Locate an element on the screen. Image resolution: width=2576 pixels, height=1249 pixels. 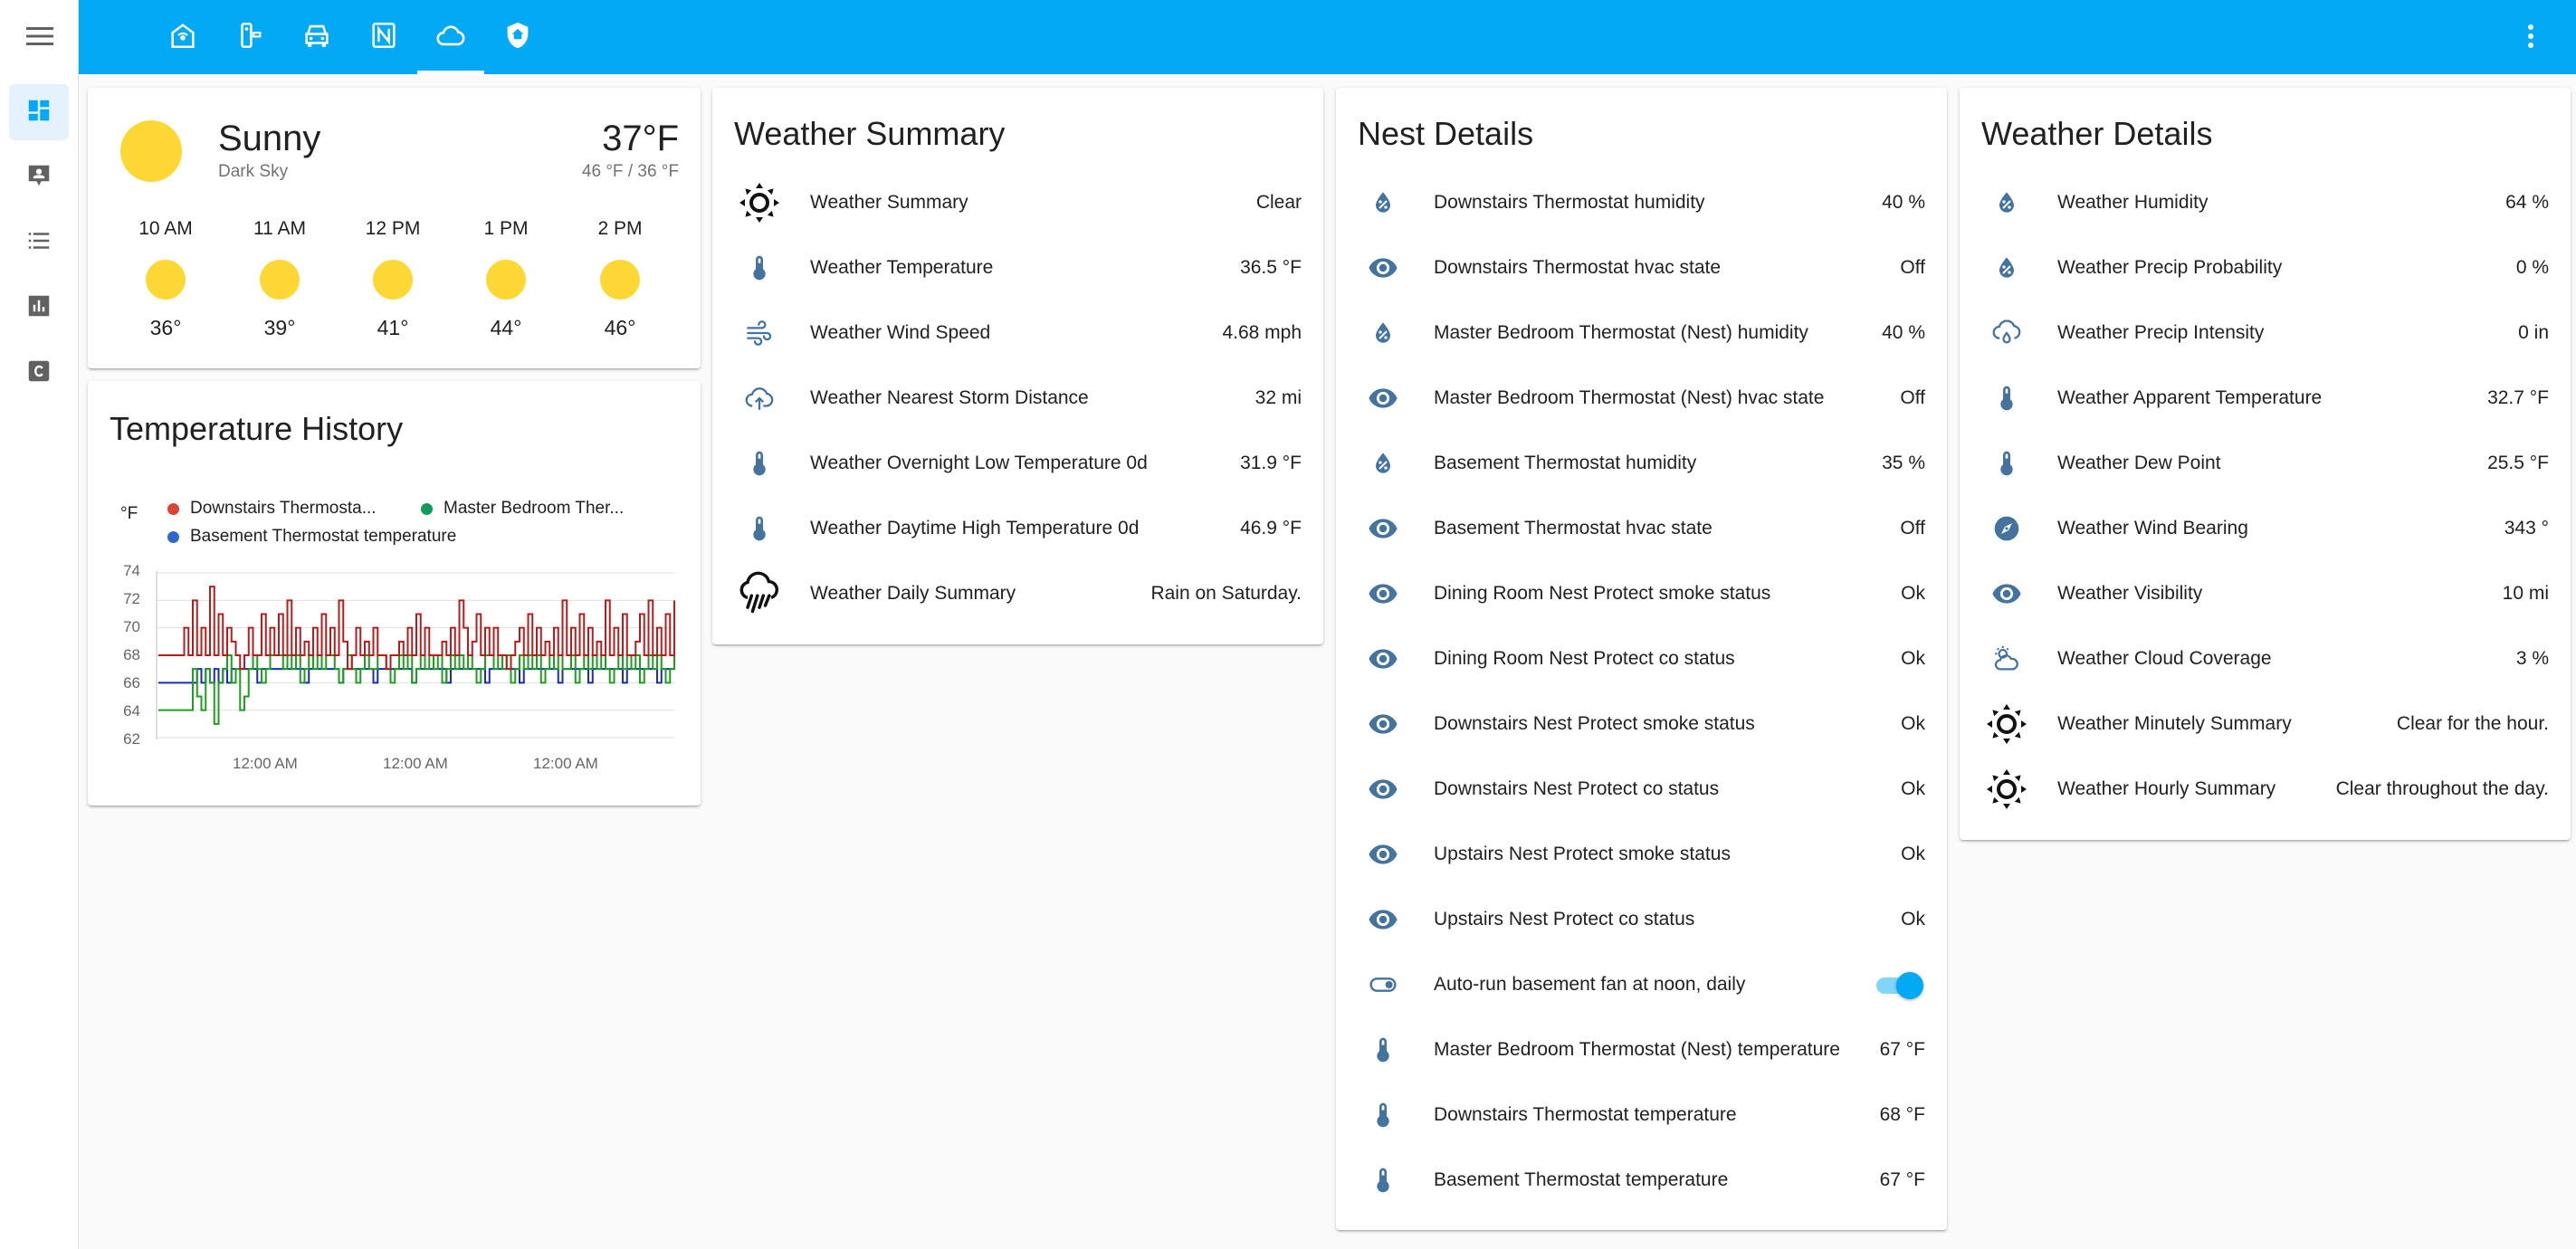
sidebar-item-list is located at coordinates (39, 243).